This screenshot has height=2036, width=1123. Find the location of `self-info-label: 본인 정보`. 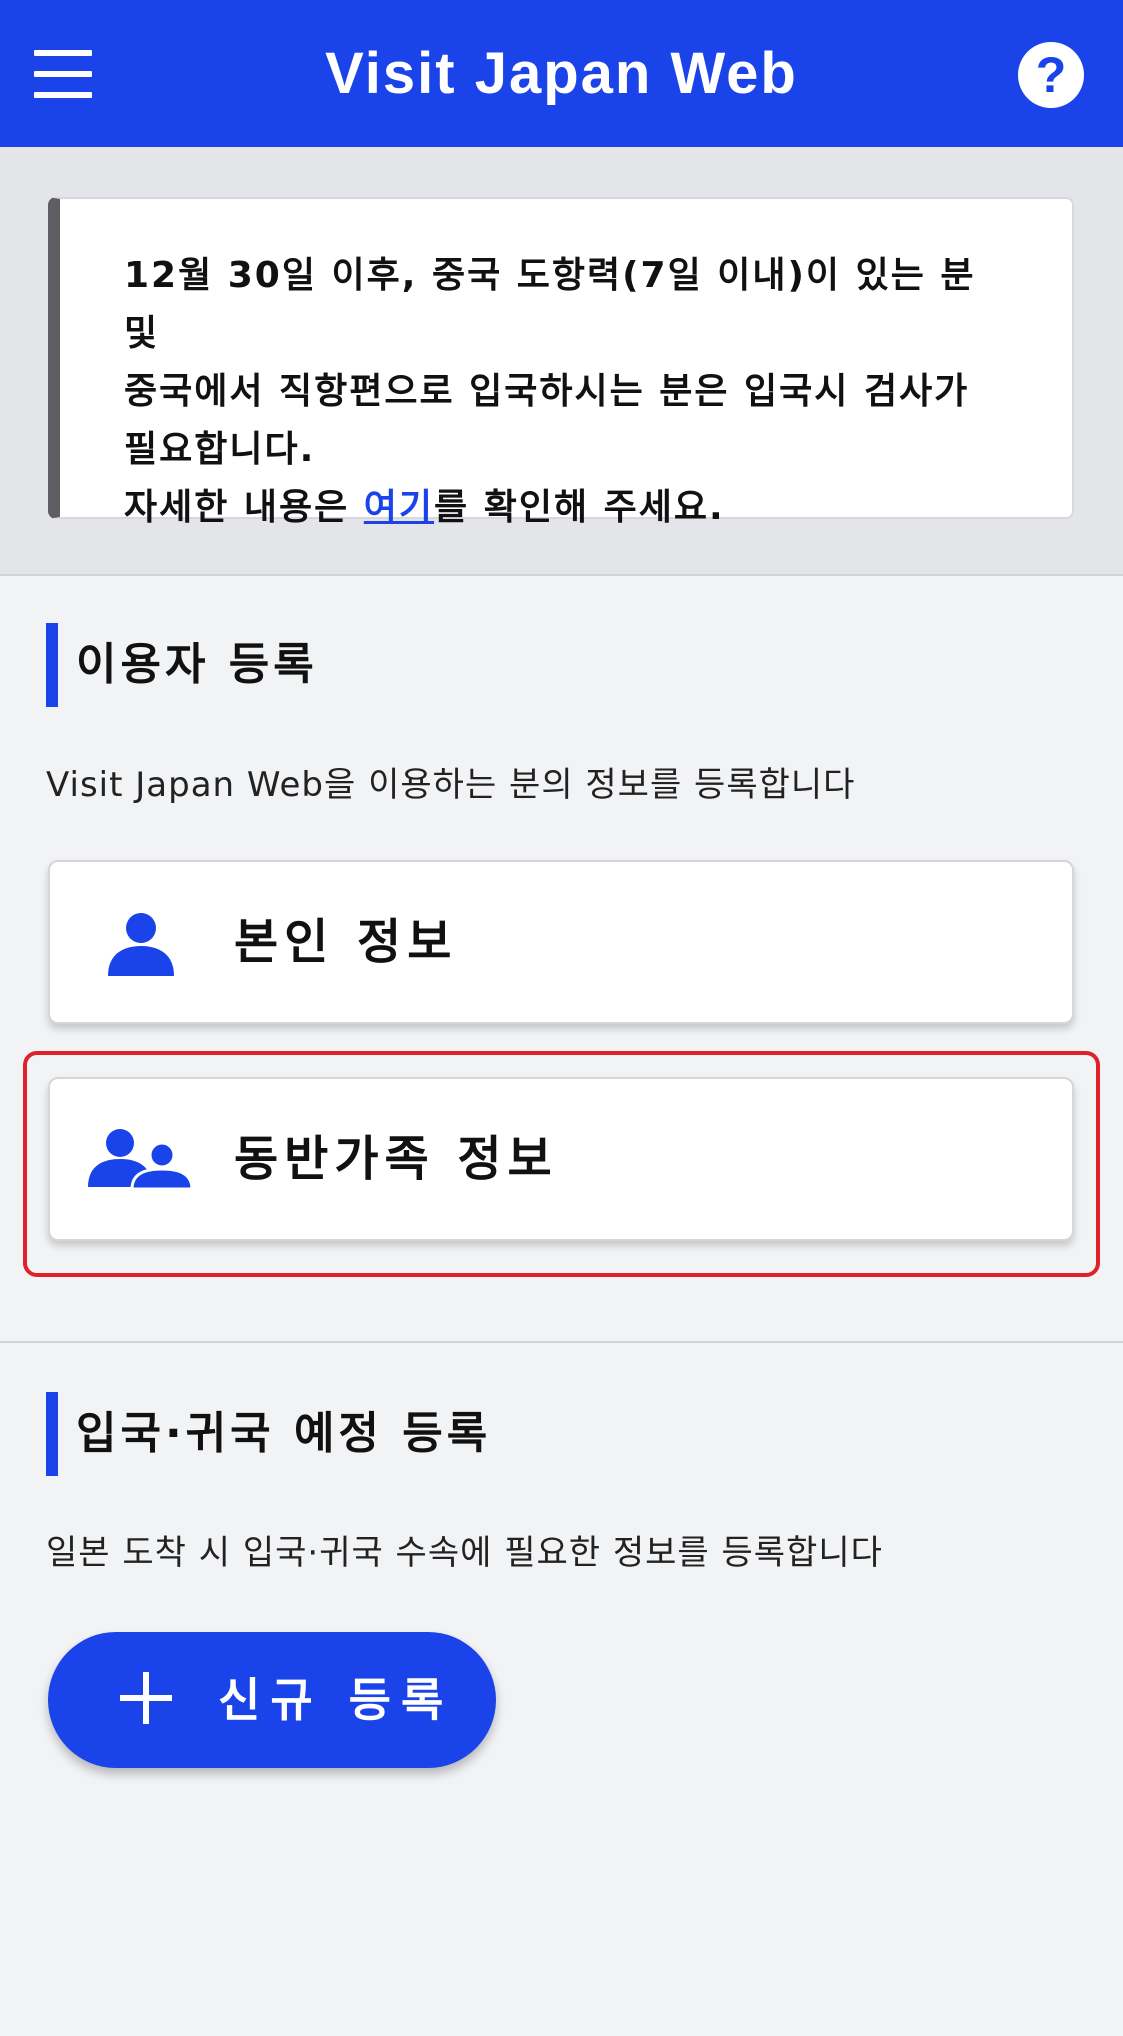

self-info-label: 본인 정보 is located at coordinates (346, 942).